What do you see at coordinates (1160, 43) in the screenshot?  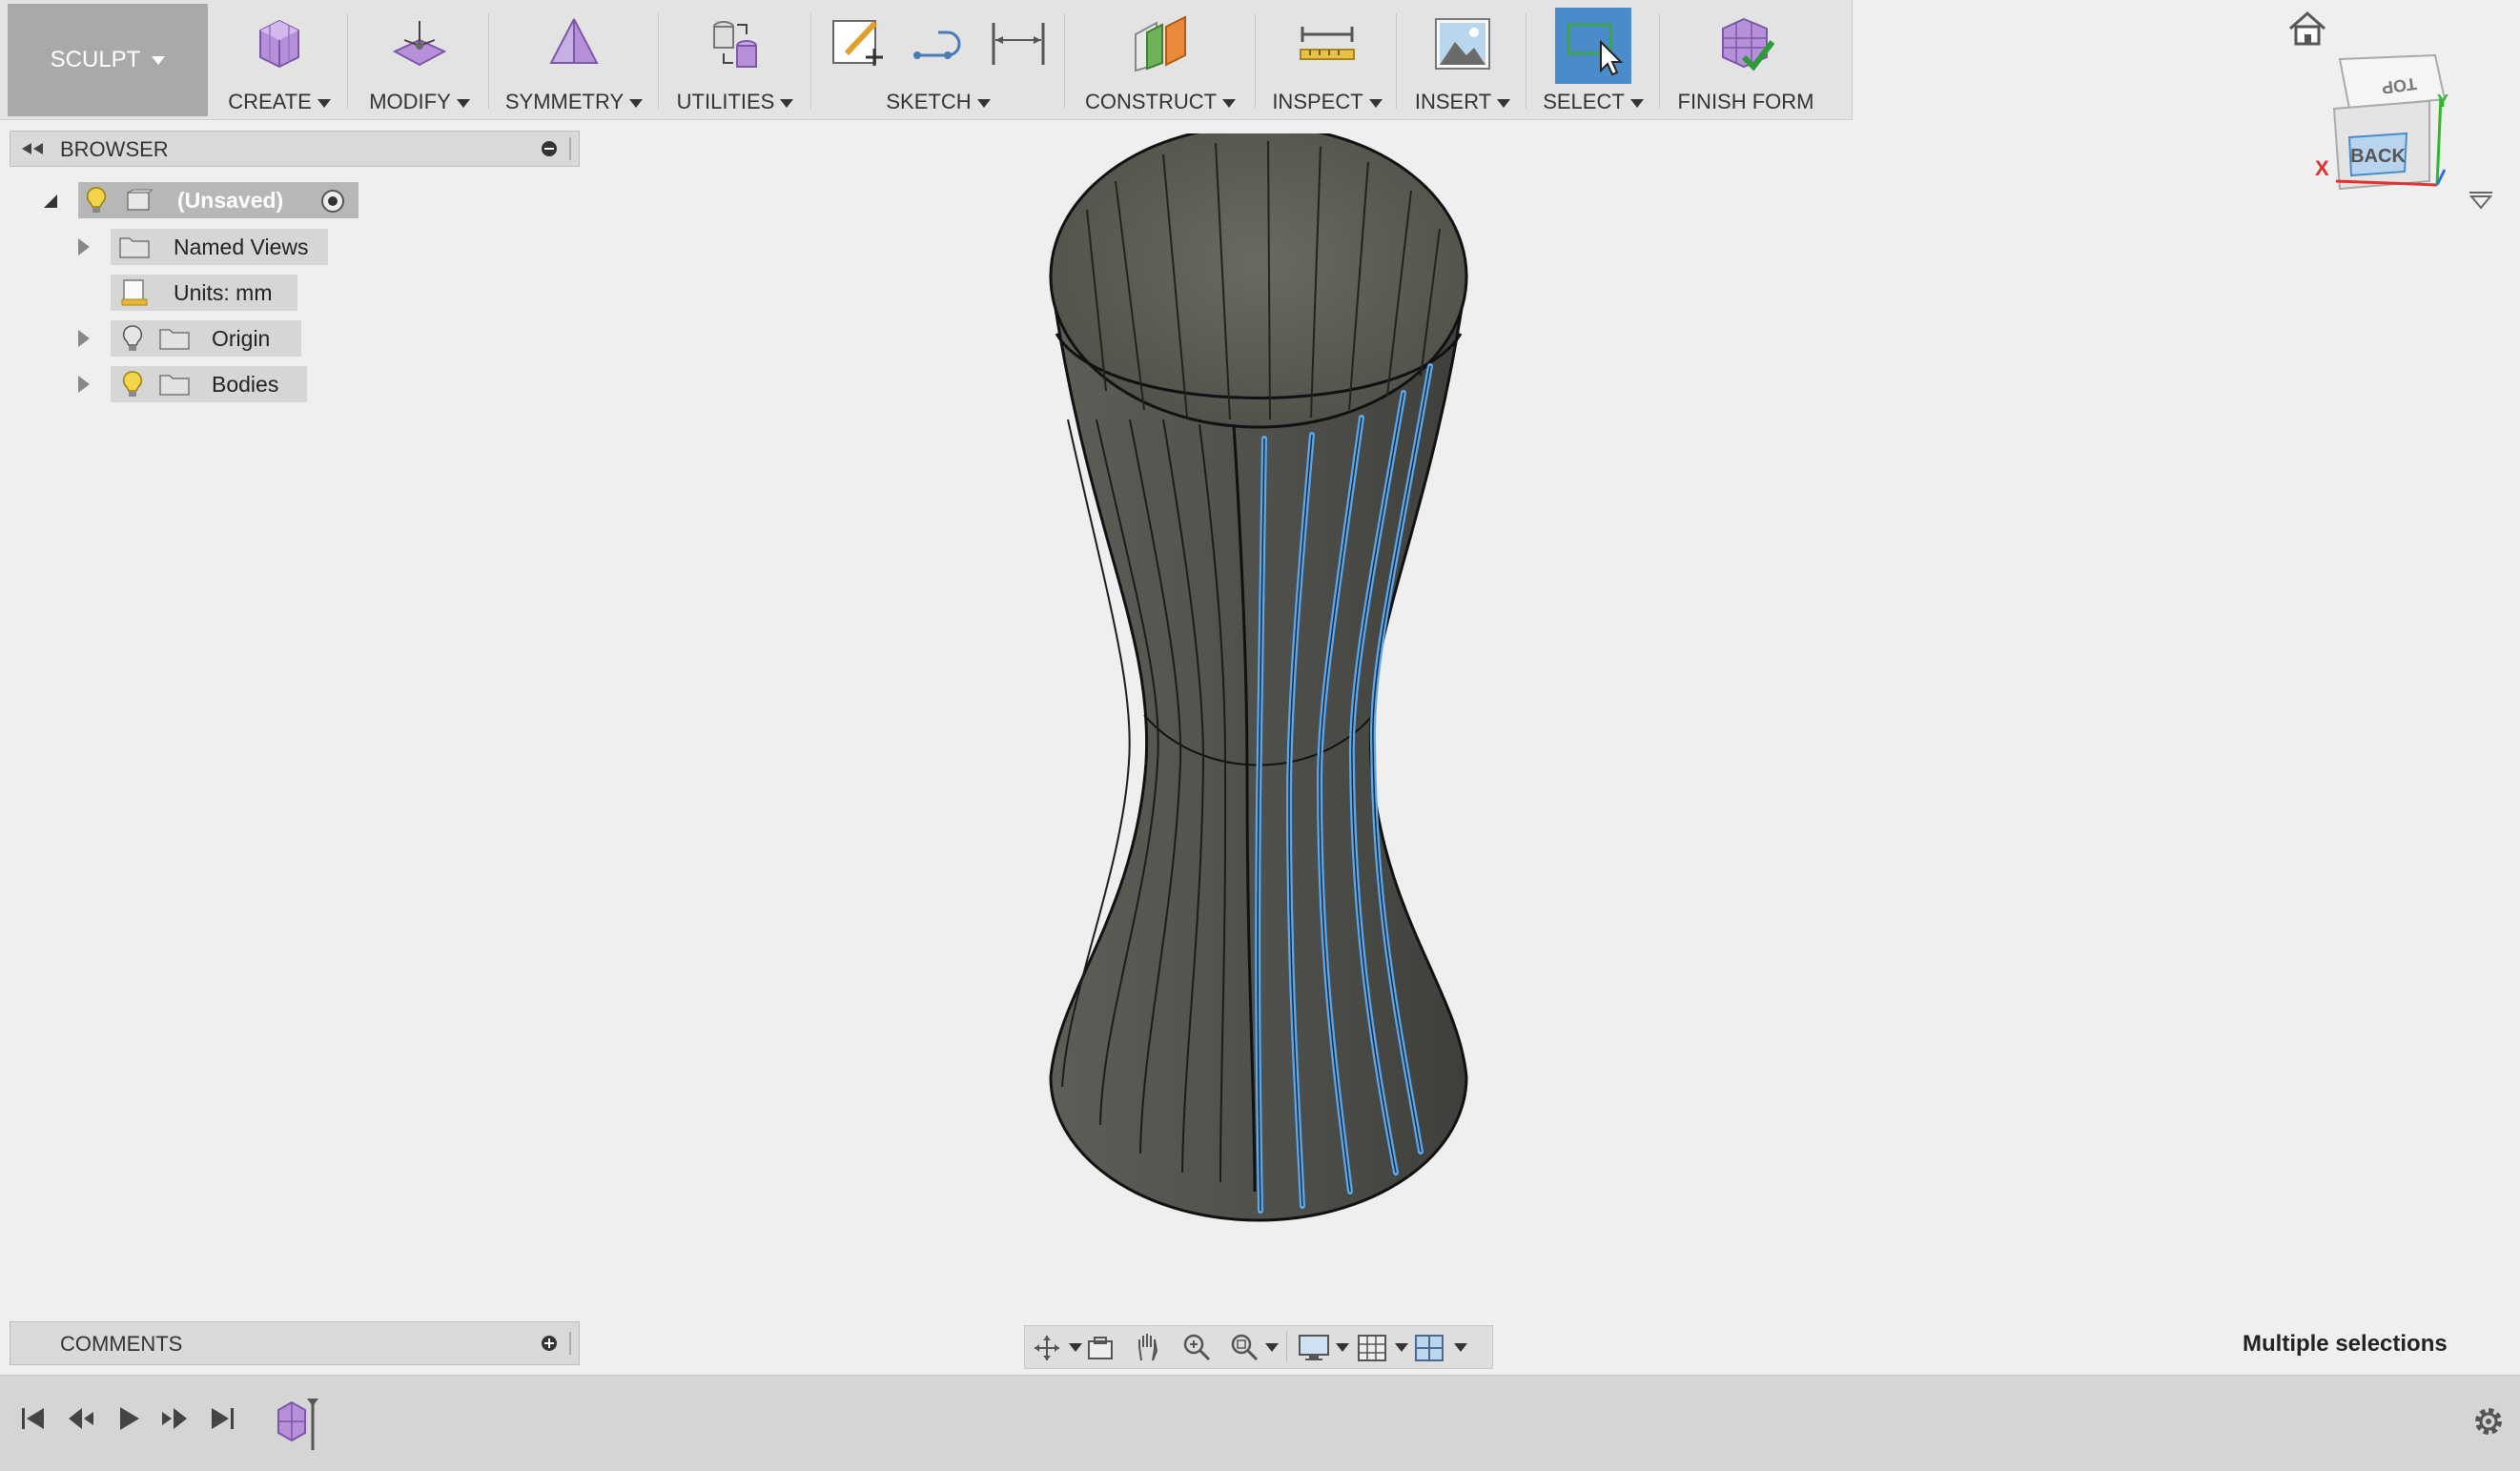 I see `construct-plane-icon` at bounding box center [1160, 43].